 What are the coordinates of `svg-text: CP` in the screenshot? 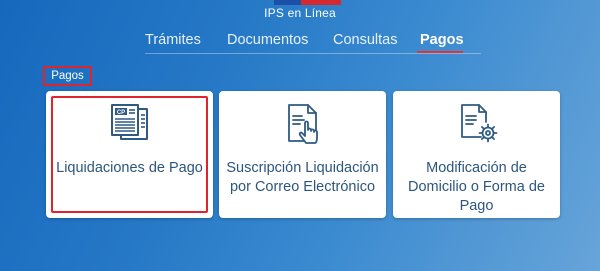 It's located at (120, 113).